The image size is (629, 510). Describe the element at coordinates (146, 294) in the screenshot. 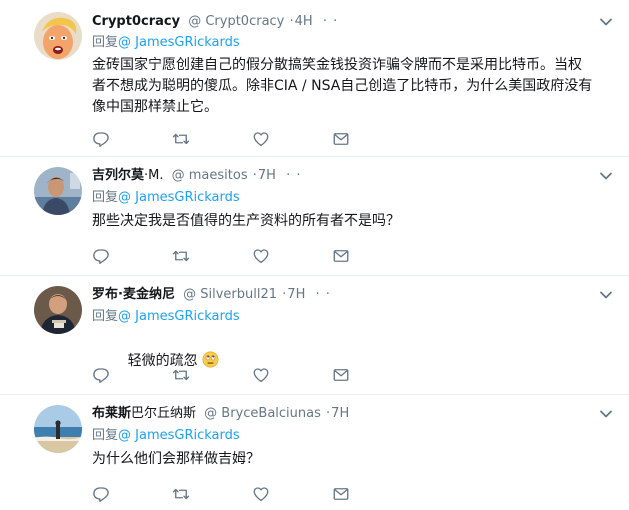

I see `user-fullname-suffix: ·麦金纳尼` at that location.